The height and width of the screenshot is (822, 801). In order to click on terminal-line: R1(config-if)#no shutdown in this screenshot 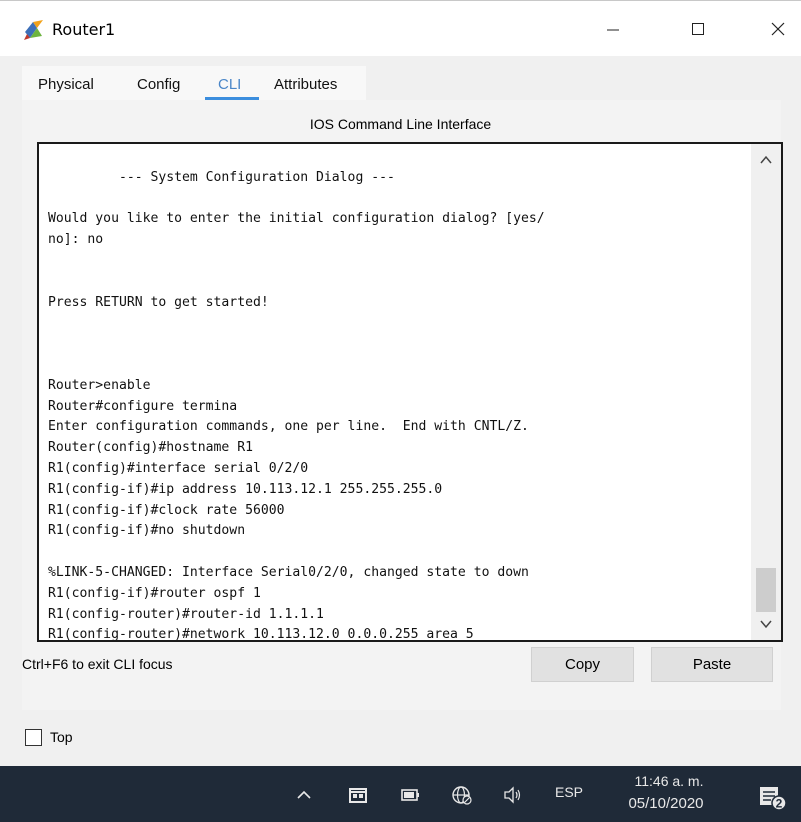, I will do `click(147, 531)`.